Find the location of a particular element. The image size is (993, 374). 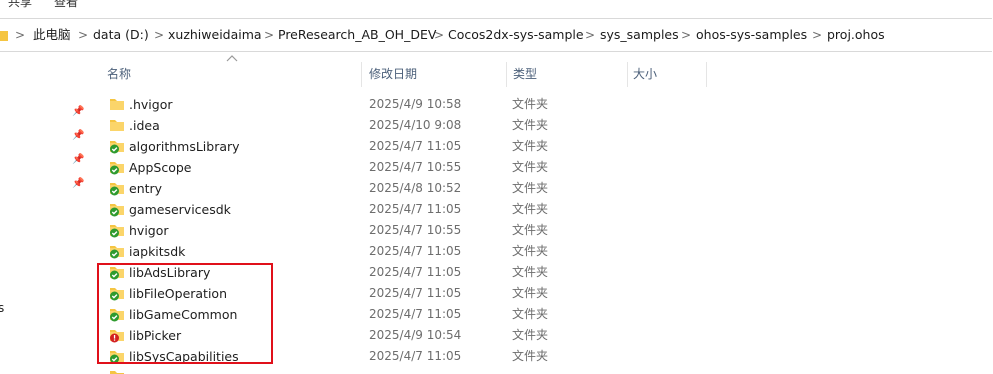

list-item: iapkitsdk 2025/4/7 11:05 文件夹 is located at coordinates (546, 251).